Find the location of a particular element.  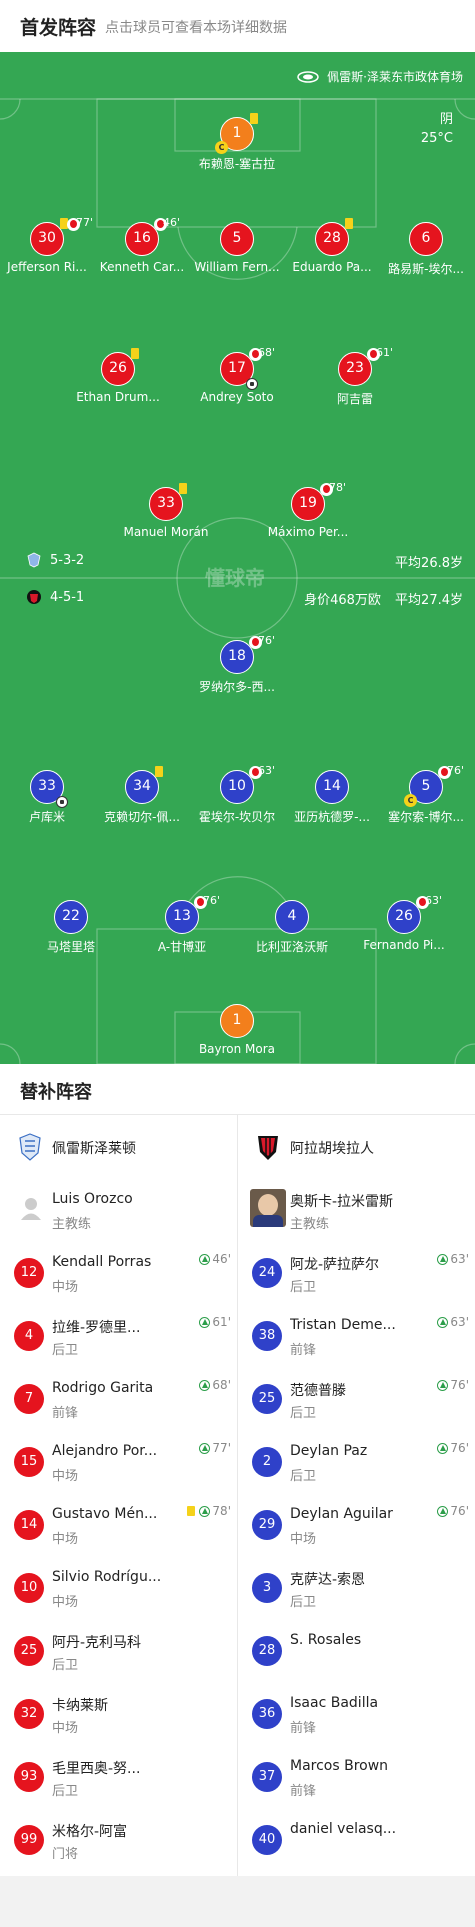

away-player-1: 33 卢库米 is located at coordinates (48, 797).